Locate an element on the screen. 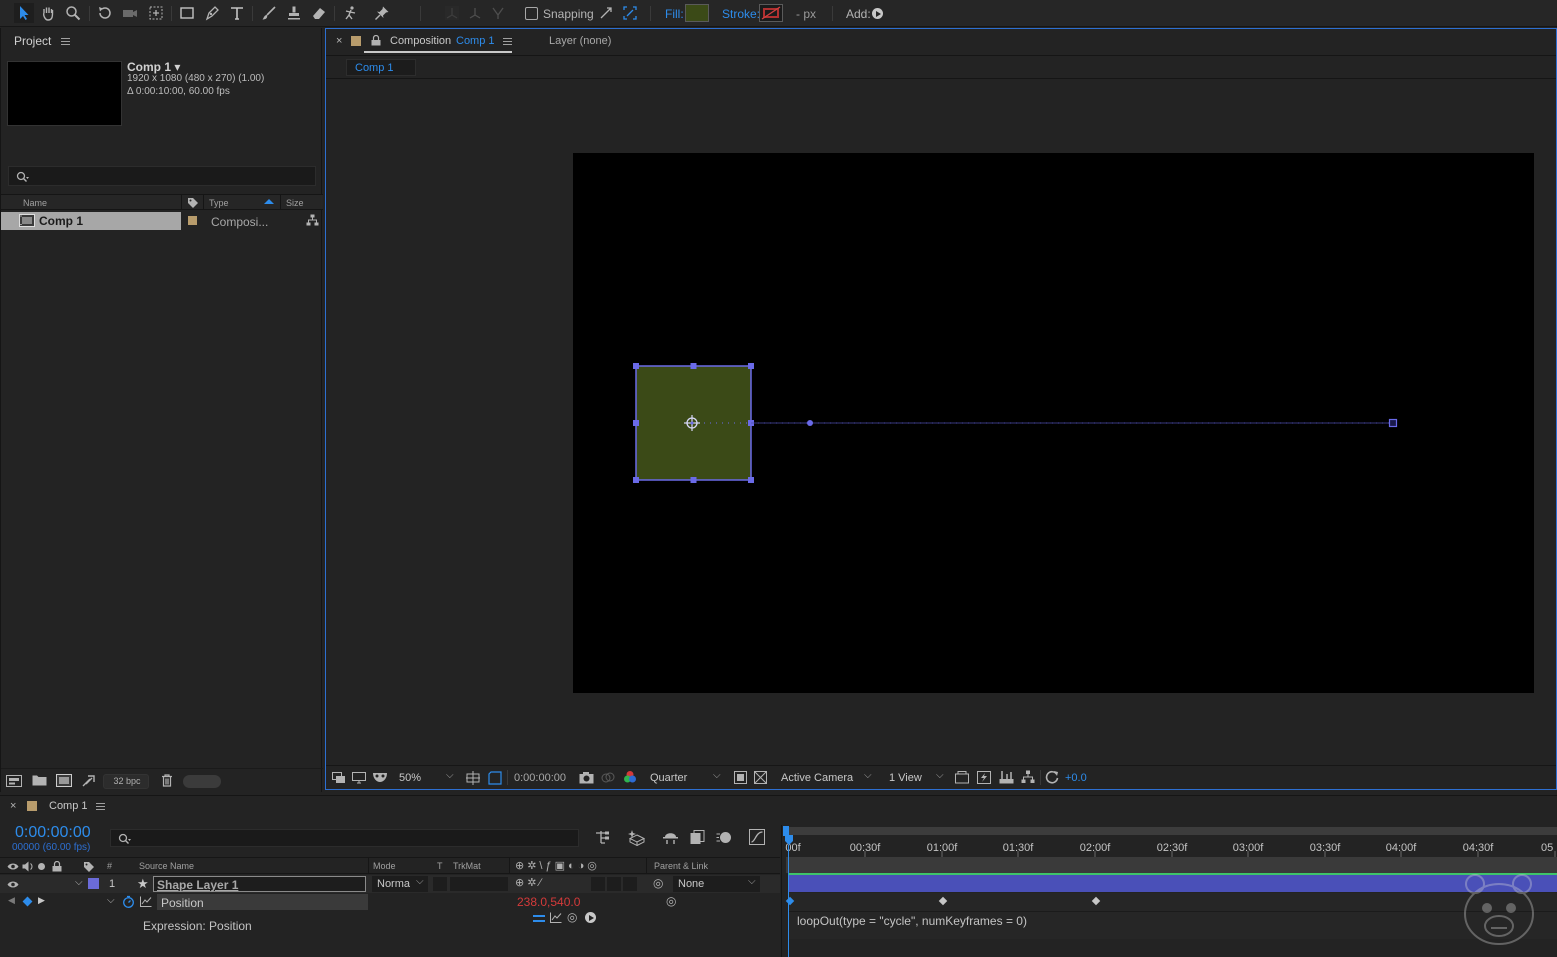 The image size is (1557, 957). motion-path-end-keyframe is located at coordinates (1393, 423).